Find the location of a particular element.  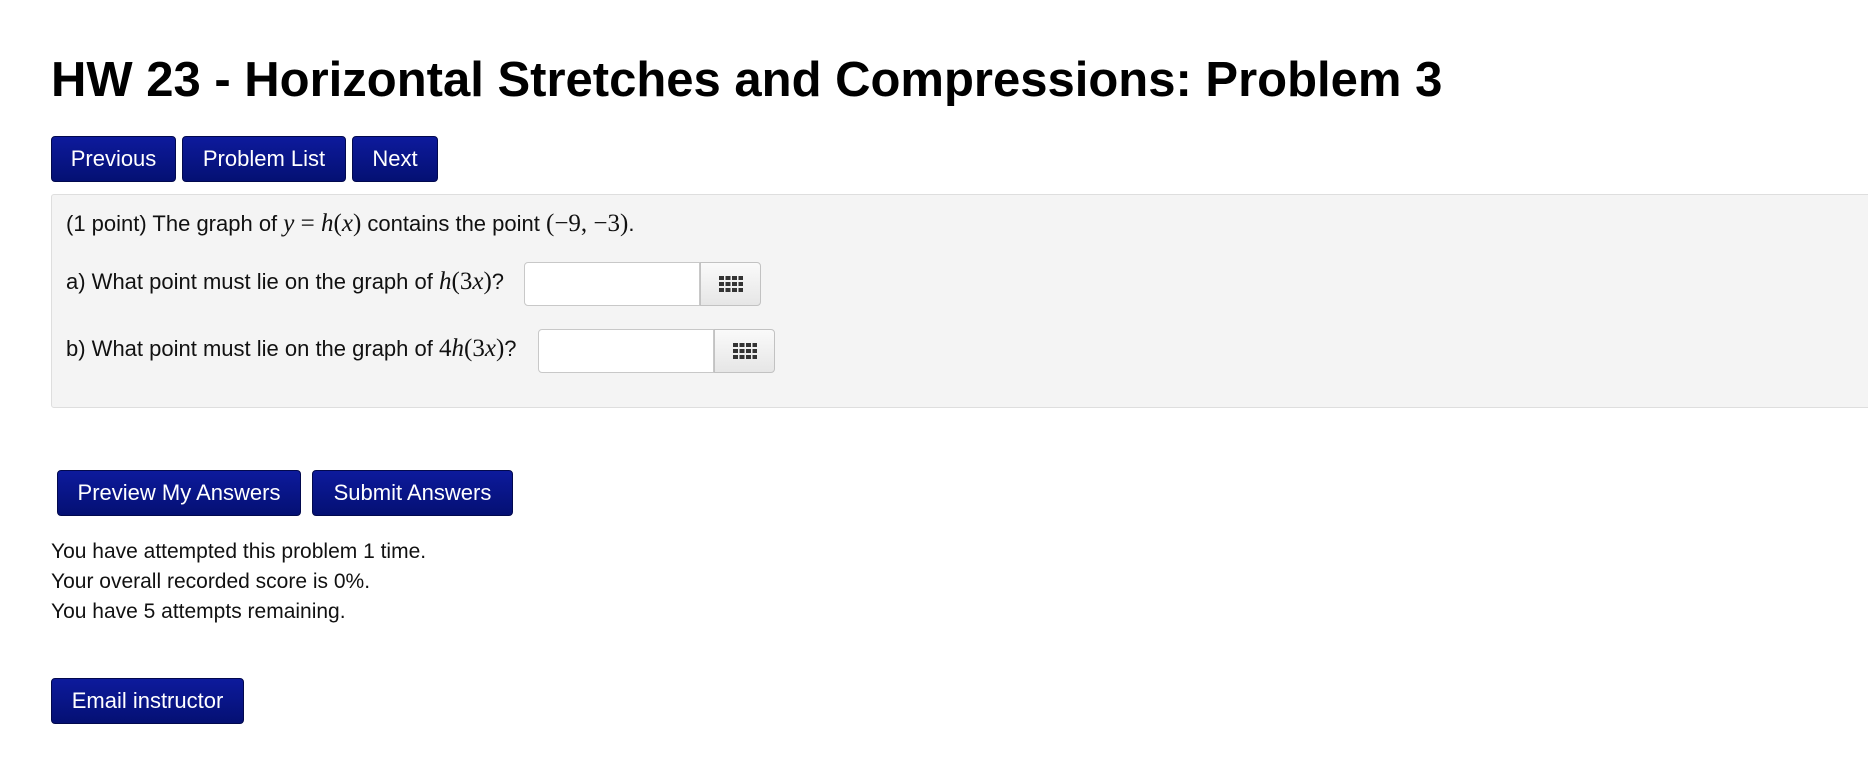

attempts-text: You have attempted this problem 1 time. is located at coordinates (239, 551).